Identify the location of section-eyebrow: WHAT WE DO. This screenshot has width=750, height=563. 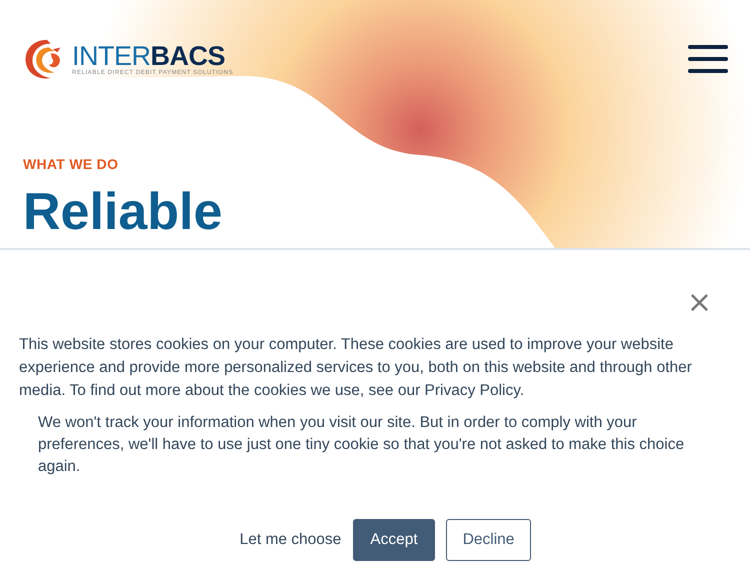
(71, 164).